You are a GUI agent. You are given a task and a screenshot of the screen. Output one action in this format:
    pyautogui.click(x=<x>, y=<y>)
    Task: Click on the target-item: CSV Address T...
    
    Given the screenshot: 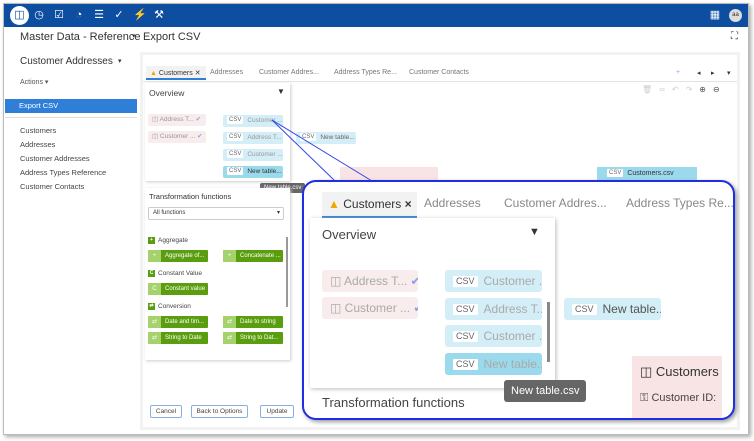 What is the action you would take?
    pyautogui.click(x=493, y=309)
    